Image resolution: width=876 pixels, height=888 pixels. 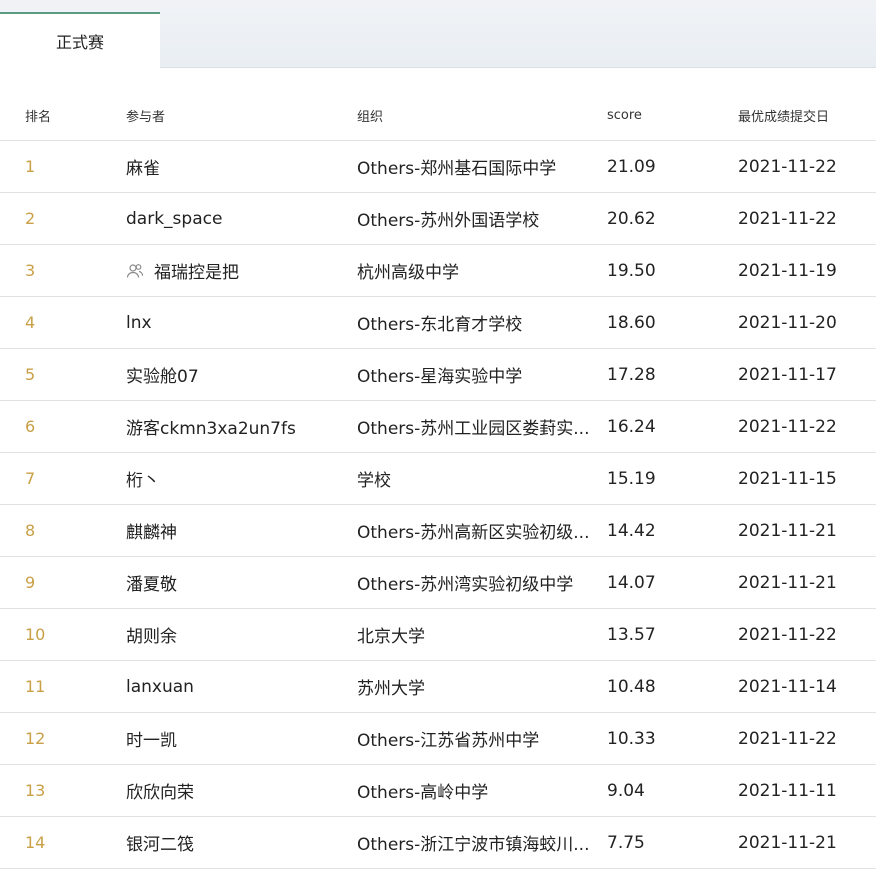 I want to click on organization-name: 北京大学, so click(x=391, y=637).